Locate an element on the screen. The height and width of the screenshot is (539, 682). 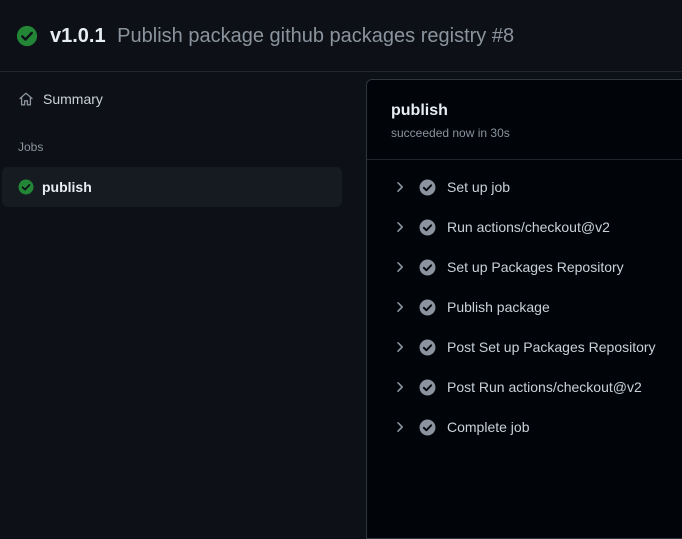
job-step: Post Set up Packages Repository is located at coordinates (524, 347).